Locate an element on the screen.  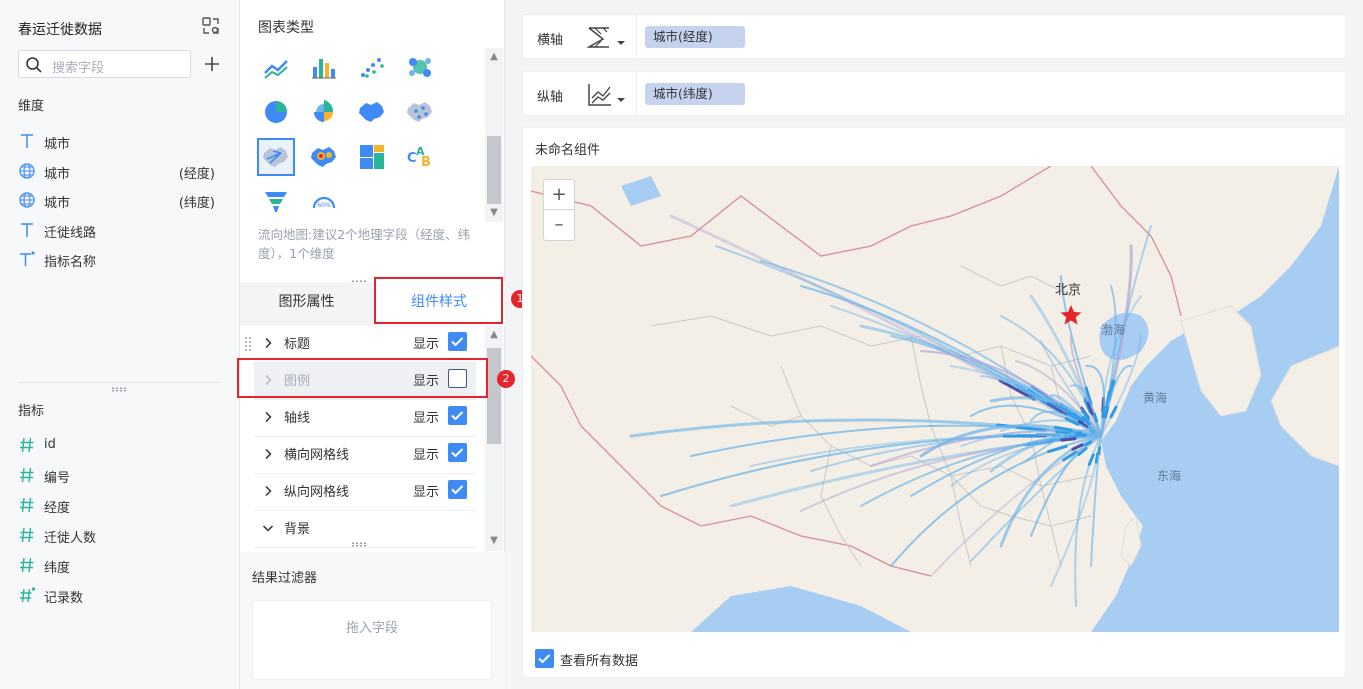
gauge-chart-icon: 60% is located at coordinates (324, 202).